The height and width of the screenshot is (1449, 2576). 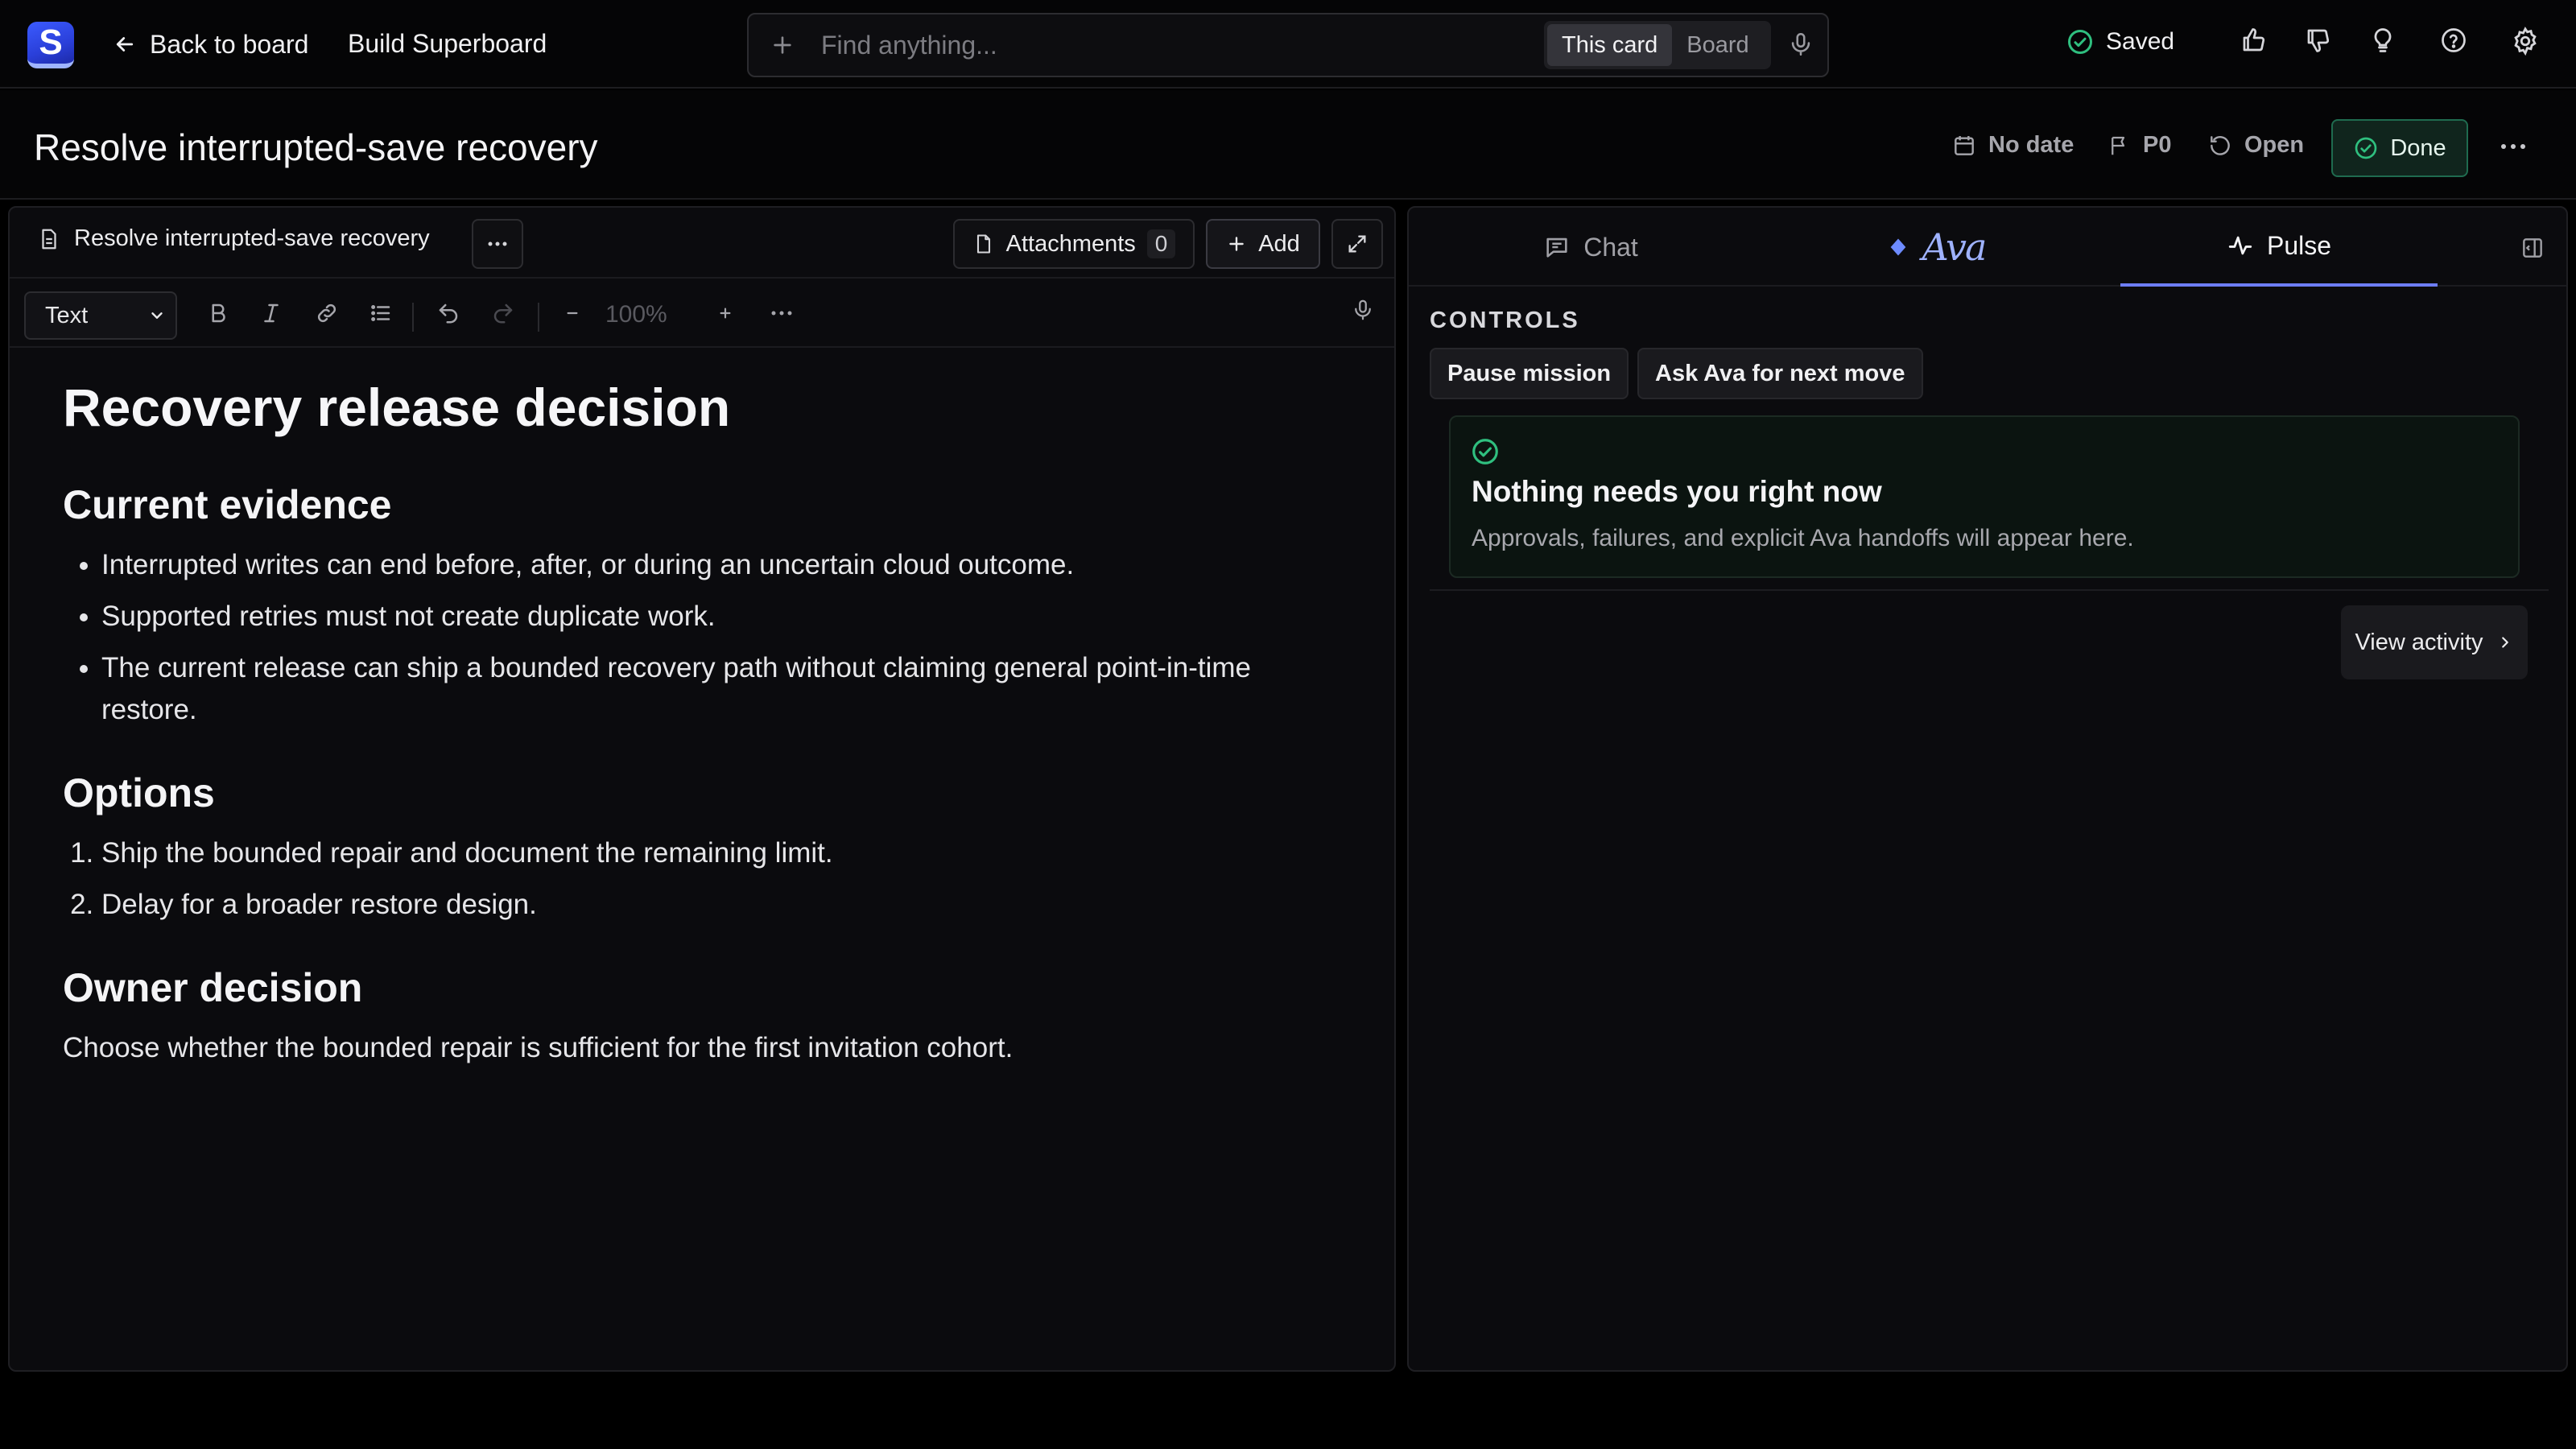 What do you see at coordinates (252, 238) in the screenshot?
I see `document-tab-label: Resolve interrupted-save recovery` at bounding box center [252, 238].